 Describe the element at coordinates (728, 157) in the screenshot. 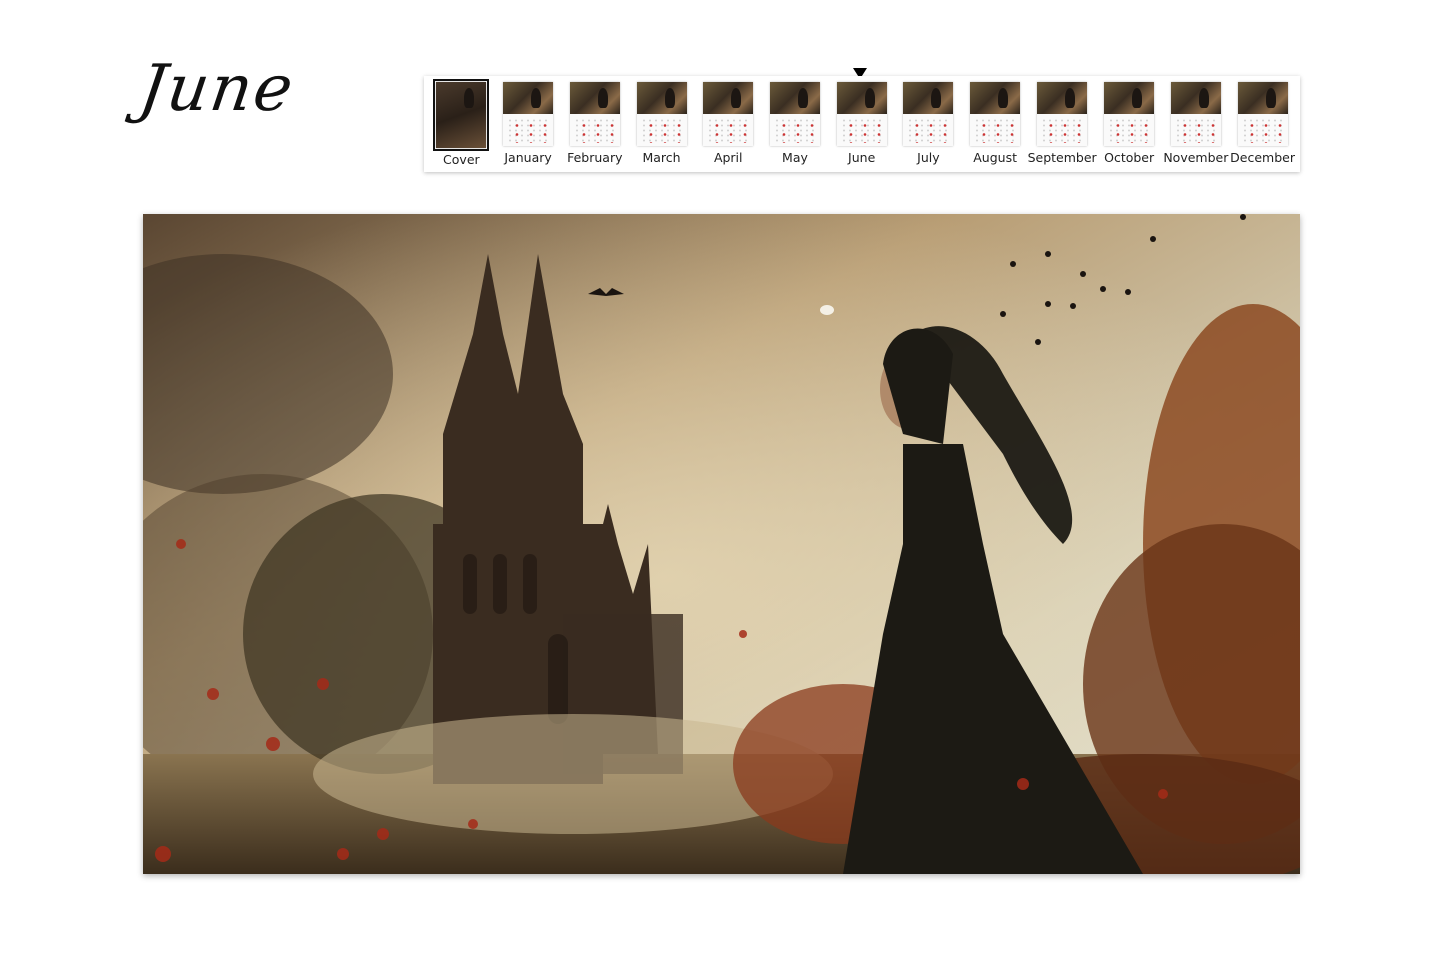

I see `thumbnail-label: April` at that location.